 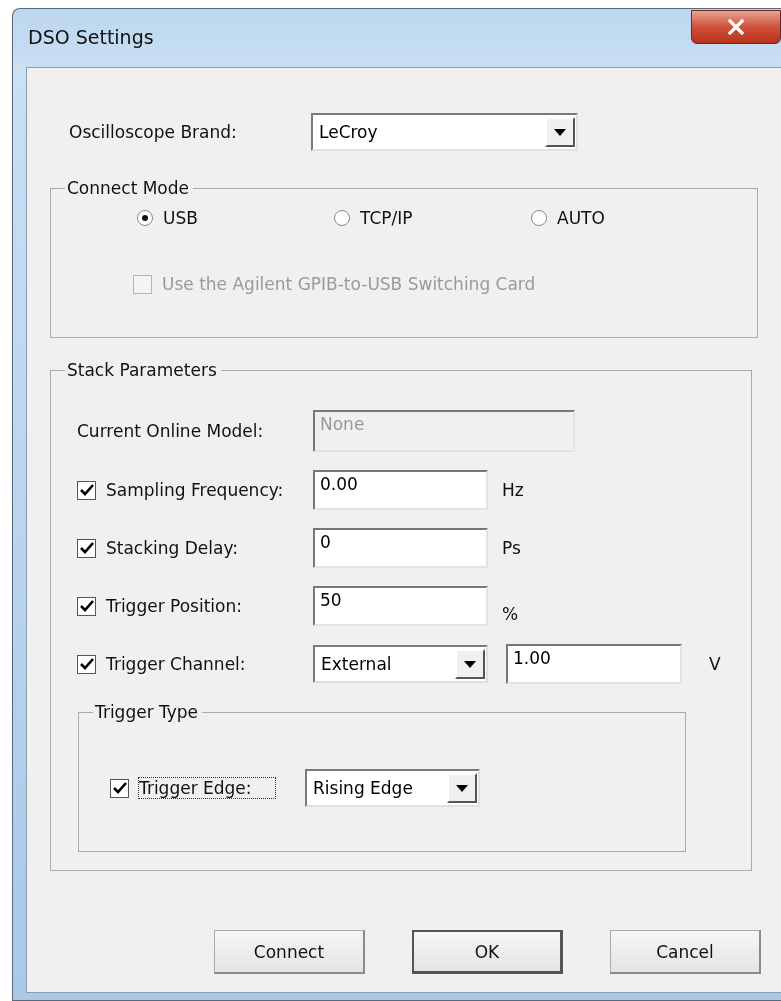 I want to click on field-label: Current Online Model:, so click(x=171, y=431).